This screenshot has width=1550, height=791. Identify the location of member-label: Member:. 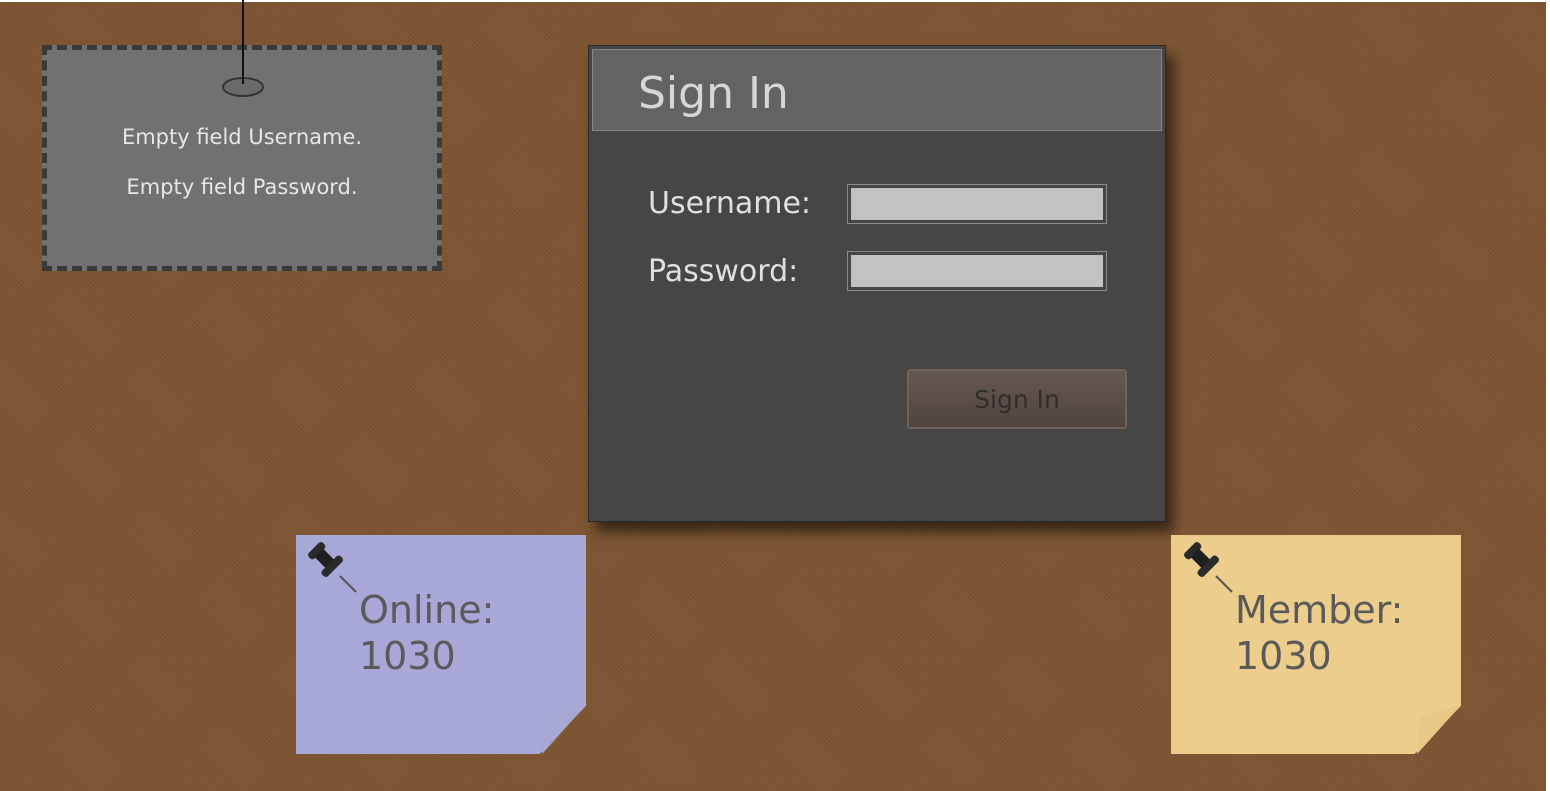
(1319, 610).